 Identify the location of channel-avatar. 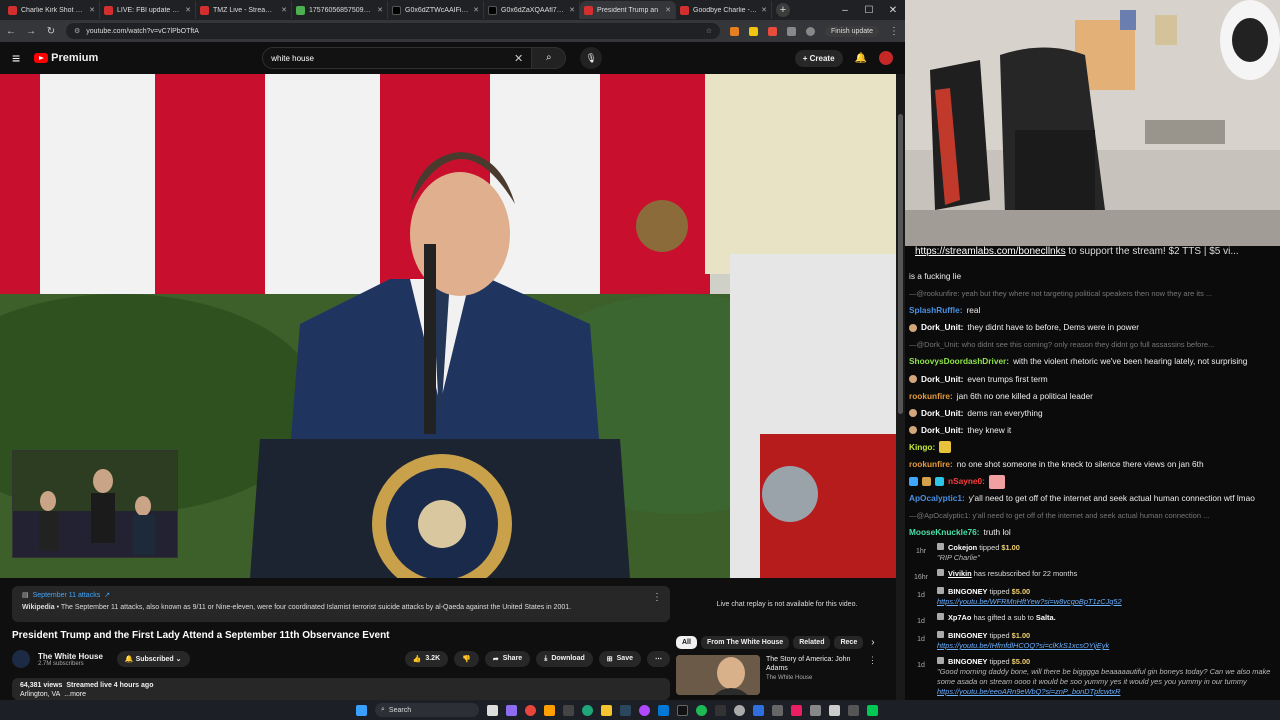
(21, 659).